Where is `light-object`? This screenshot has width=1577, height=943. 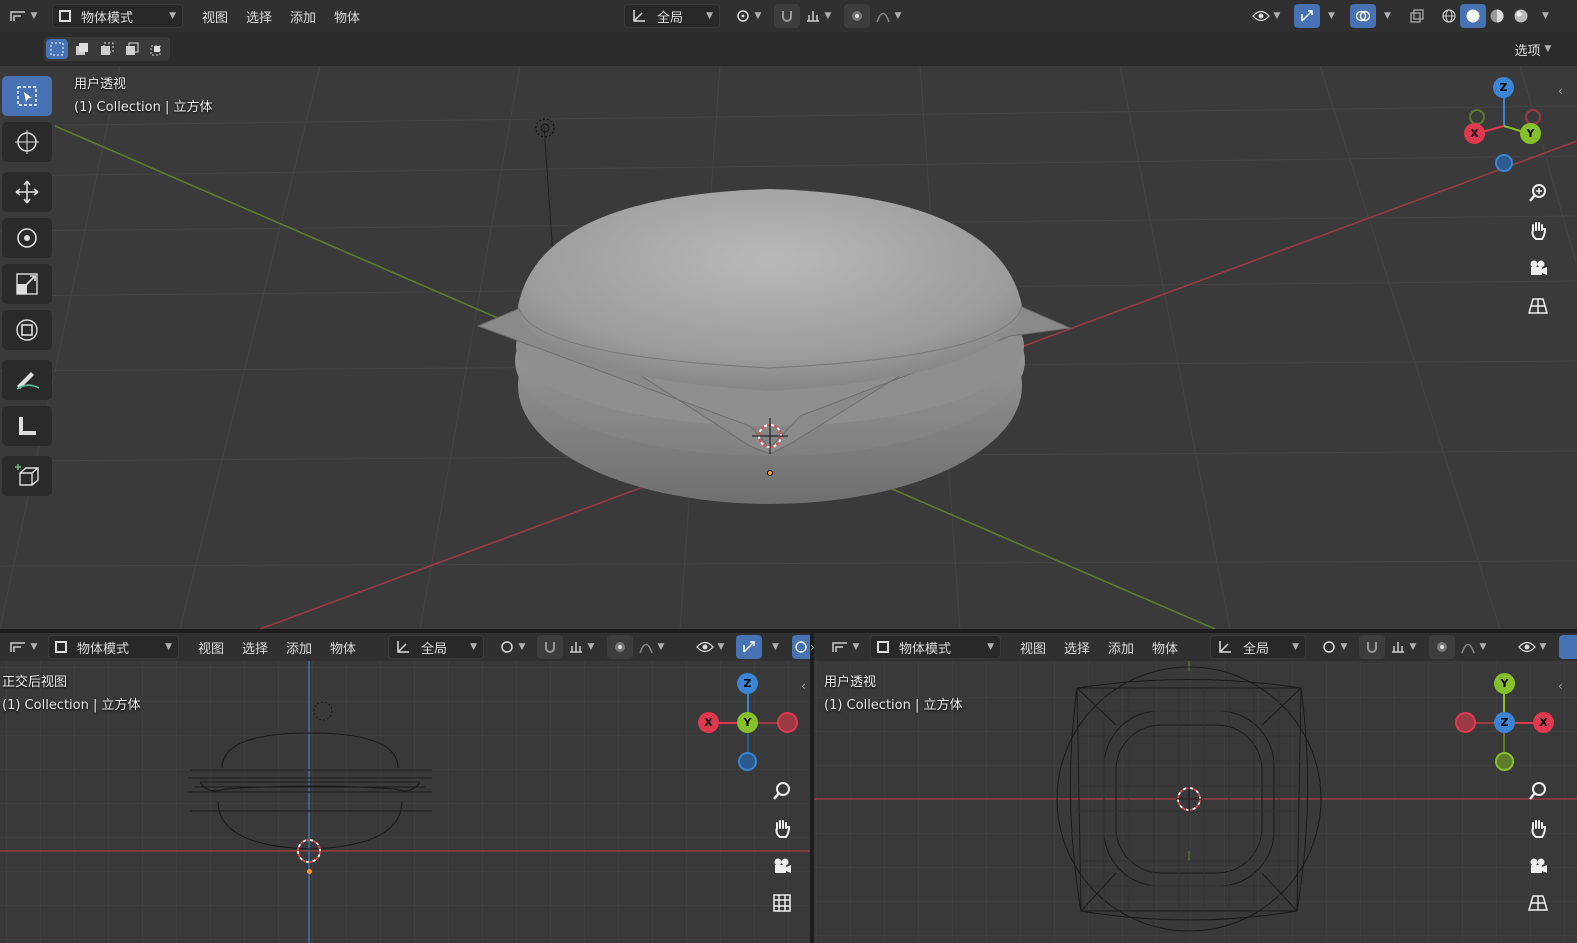 light-object is located at coordinates (545, 128).